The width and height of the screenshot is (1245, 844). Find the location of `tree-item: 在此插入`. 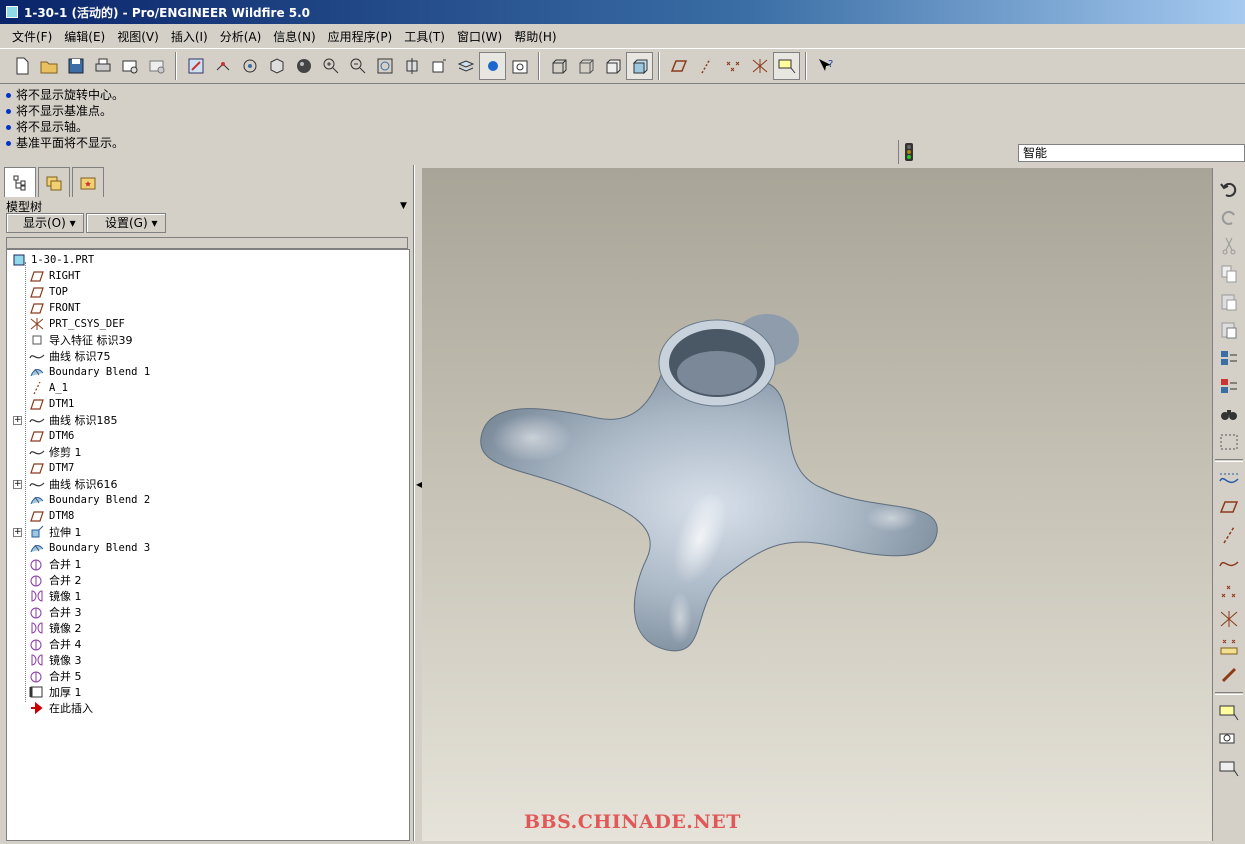

tree-item: 在此插入 is located at coordinates (208, 708).